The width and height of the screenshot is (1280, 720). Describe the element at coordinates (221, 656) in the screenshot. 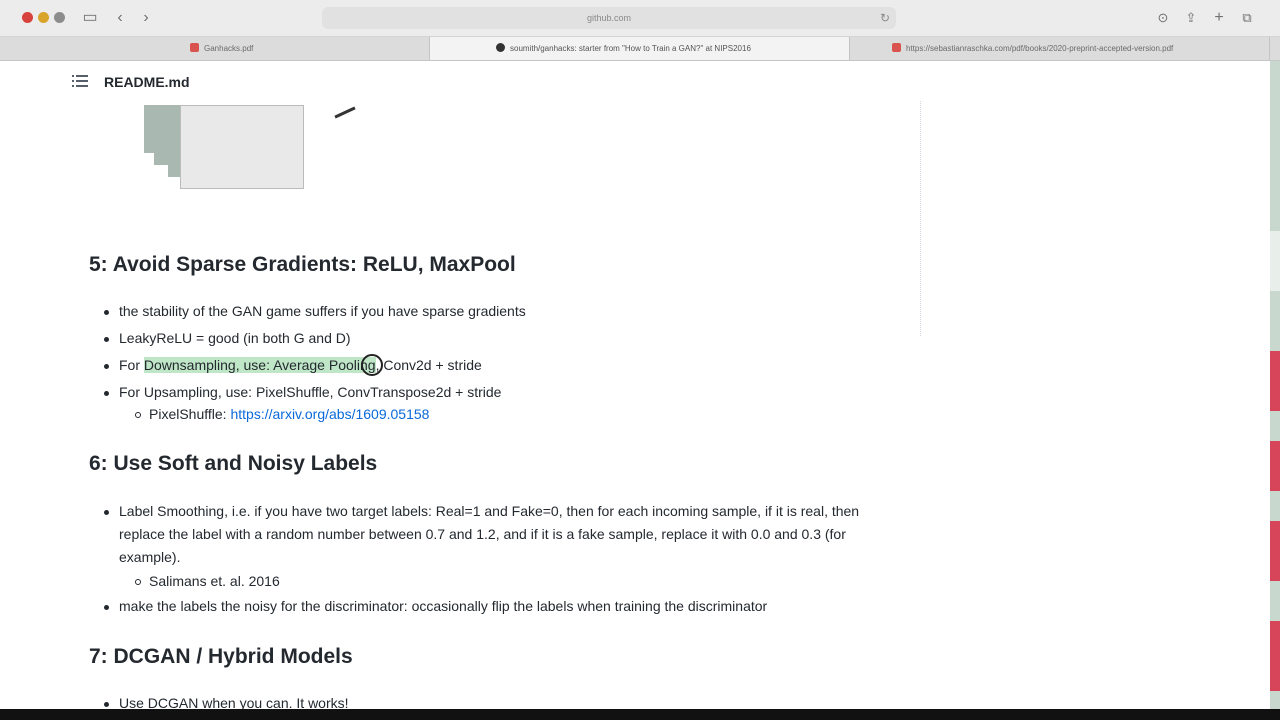

I see `section-7-heading: 7: DCGAN / Hybrid Models` at that location.